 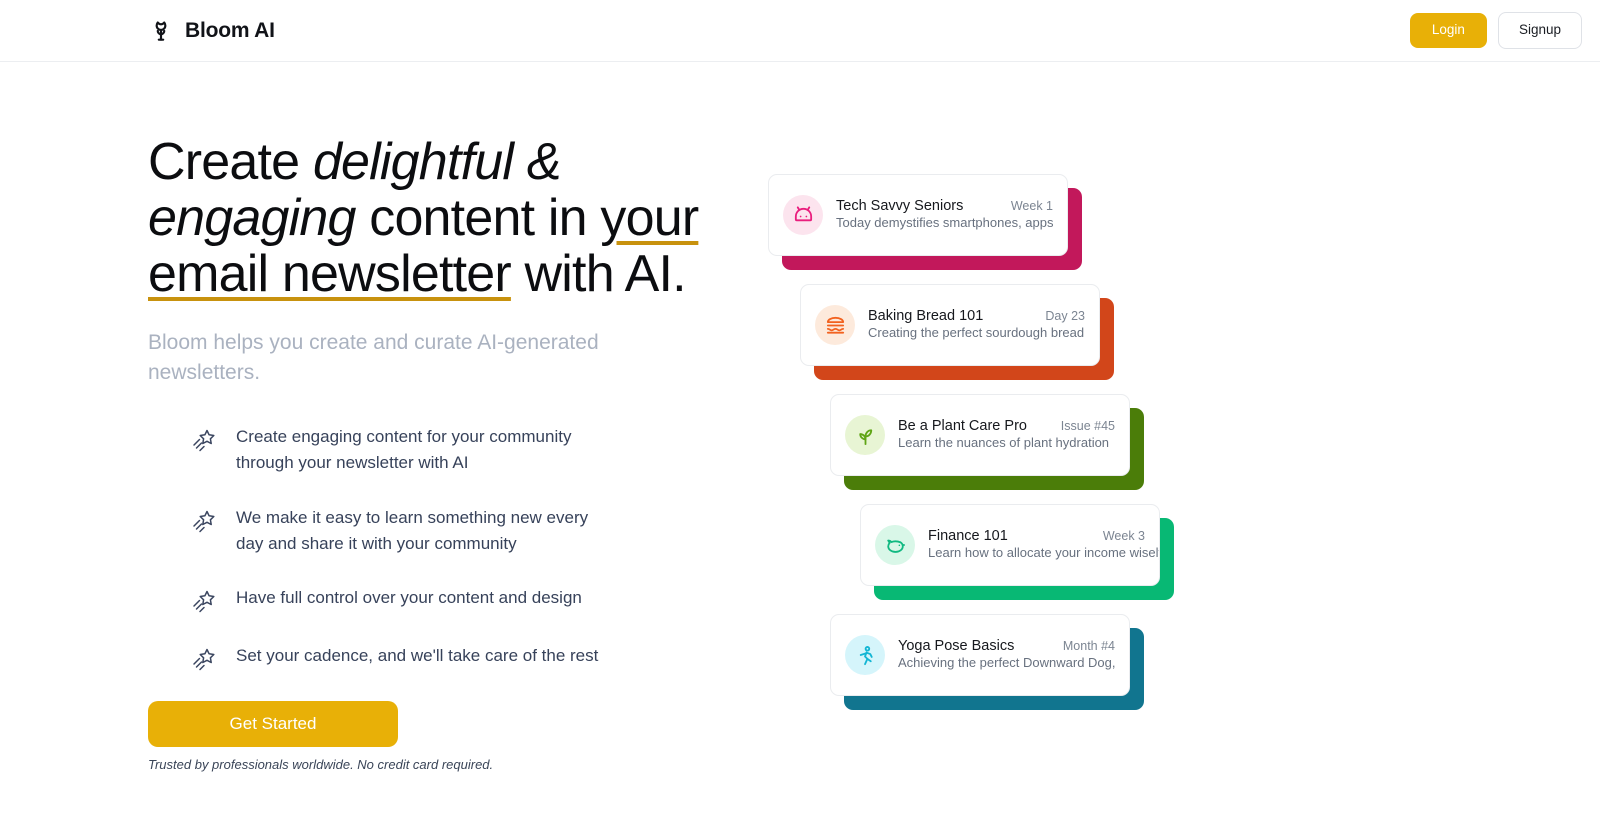 I want to click on brand-logo-group: Bloom AI, so click(x=211, y=31).